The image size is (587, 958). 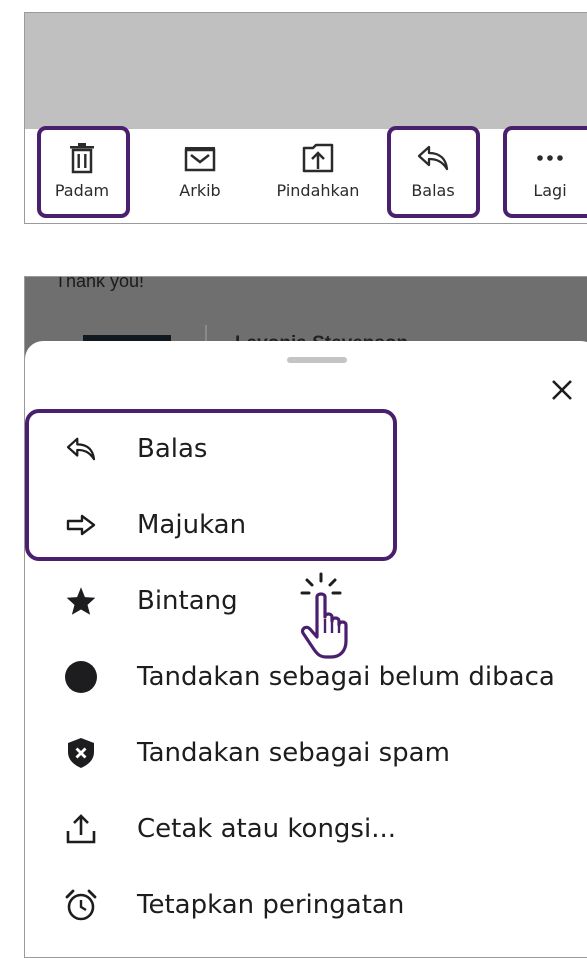 I want to click on menu-item-mark-unread-label: Tandakan sebagai belum dibaca, so click(x=346, y=677).